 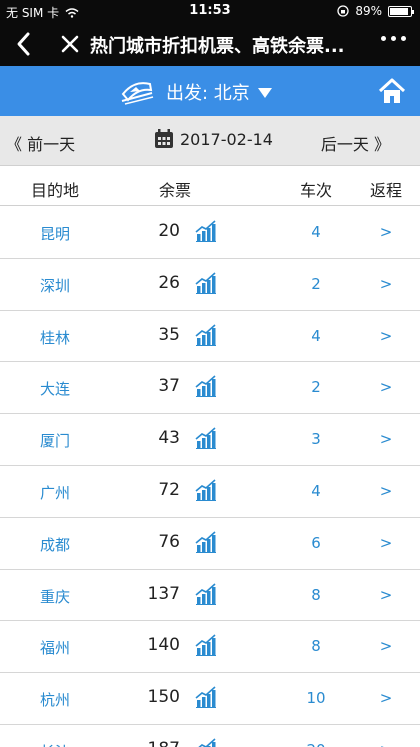 What do you see at coordinates (385, 190) in the screenshot?
I see `header-return: 返程` at bounding box center [385, 190].